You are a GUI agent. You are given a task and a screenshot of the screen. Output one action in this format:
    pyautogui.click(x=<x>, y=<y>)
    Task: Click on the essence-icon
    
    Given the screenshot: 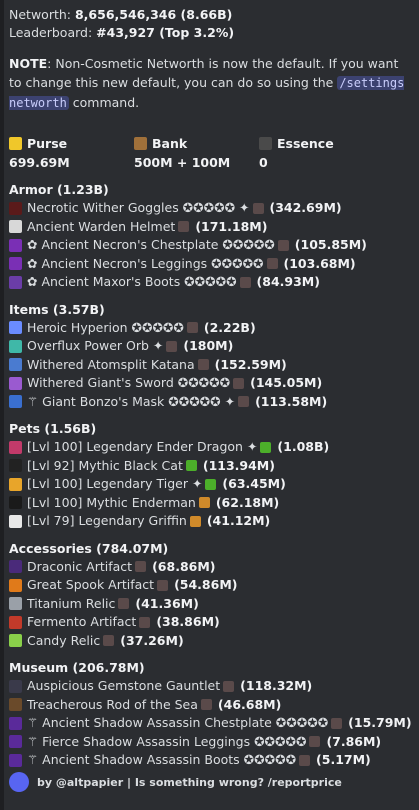 What is the action you would take?
    pyautogui.click(x=265, y=143)
    